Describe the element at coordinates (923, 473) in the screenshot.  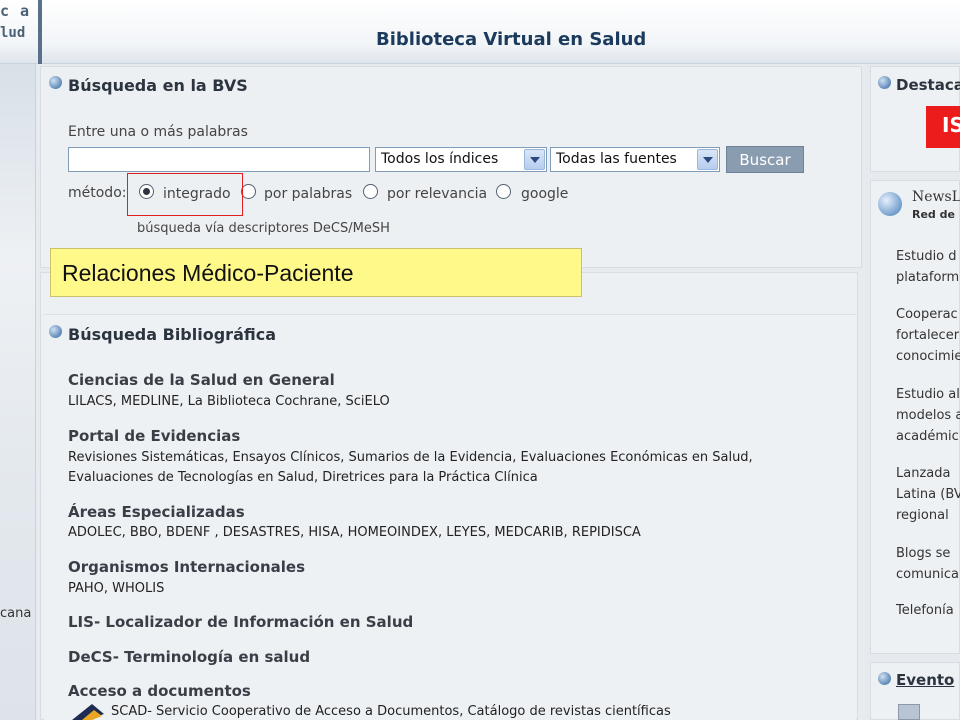
I see `news-item-line: Lanzada` at that location.